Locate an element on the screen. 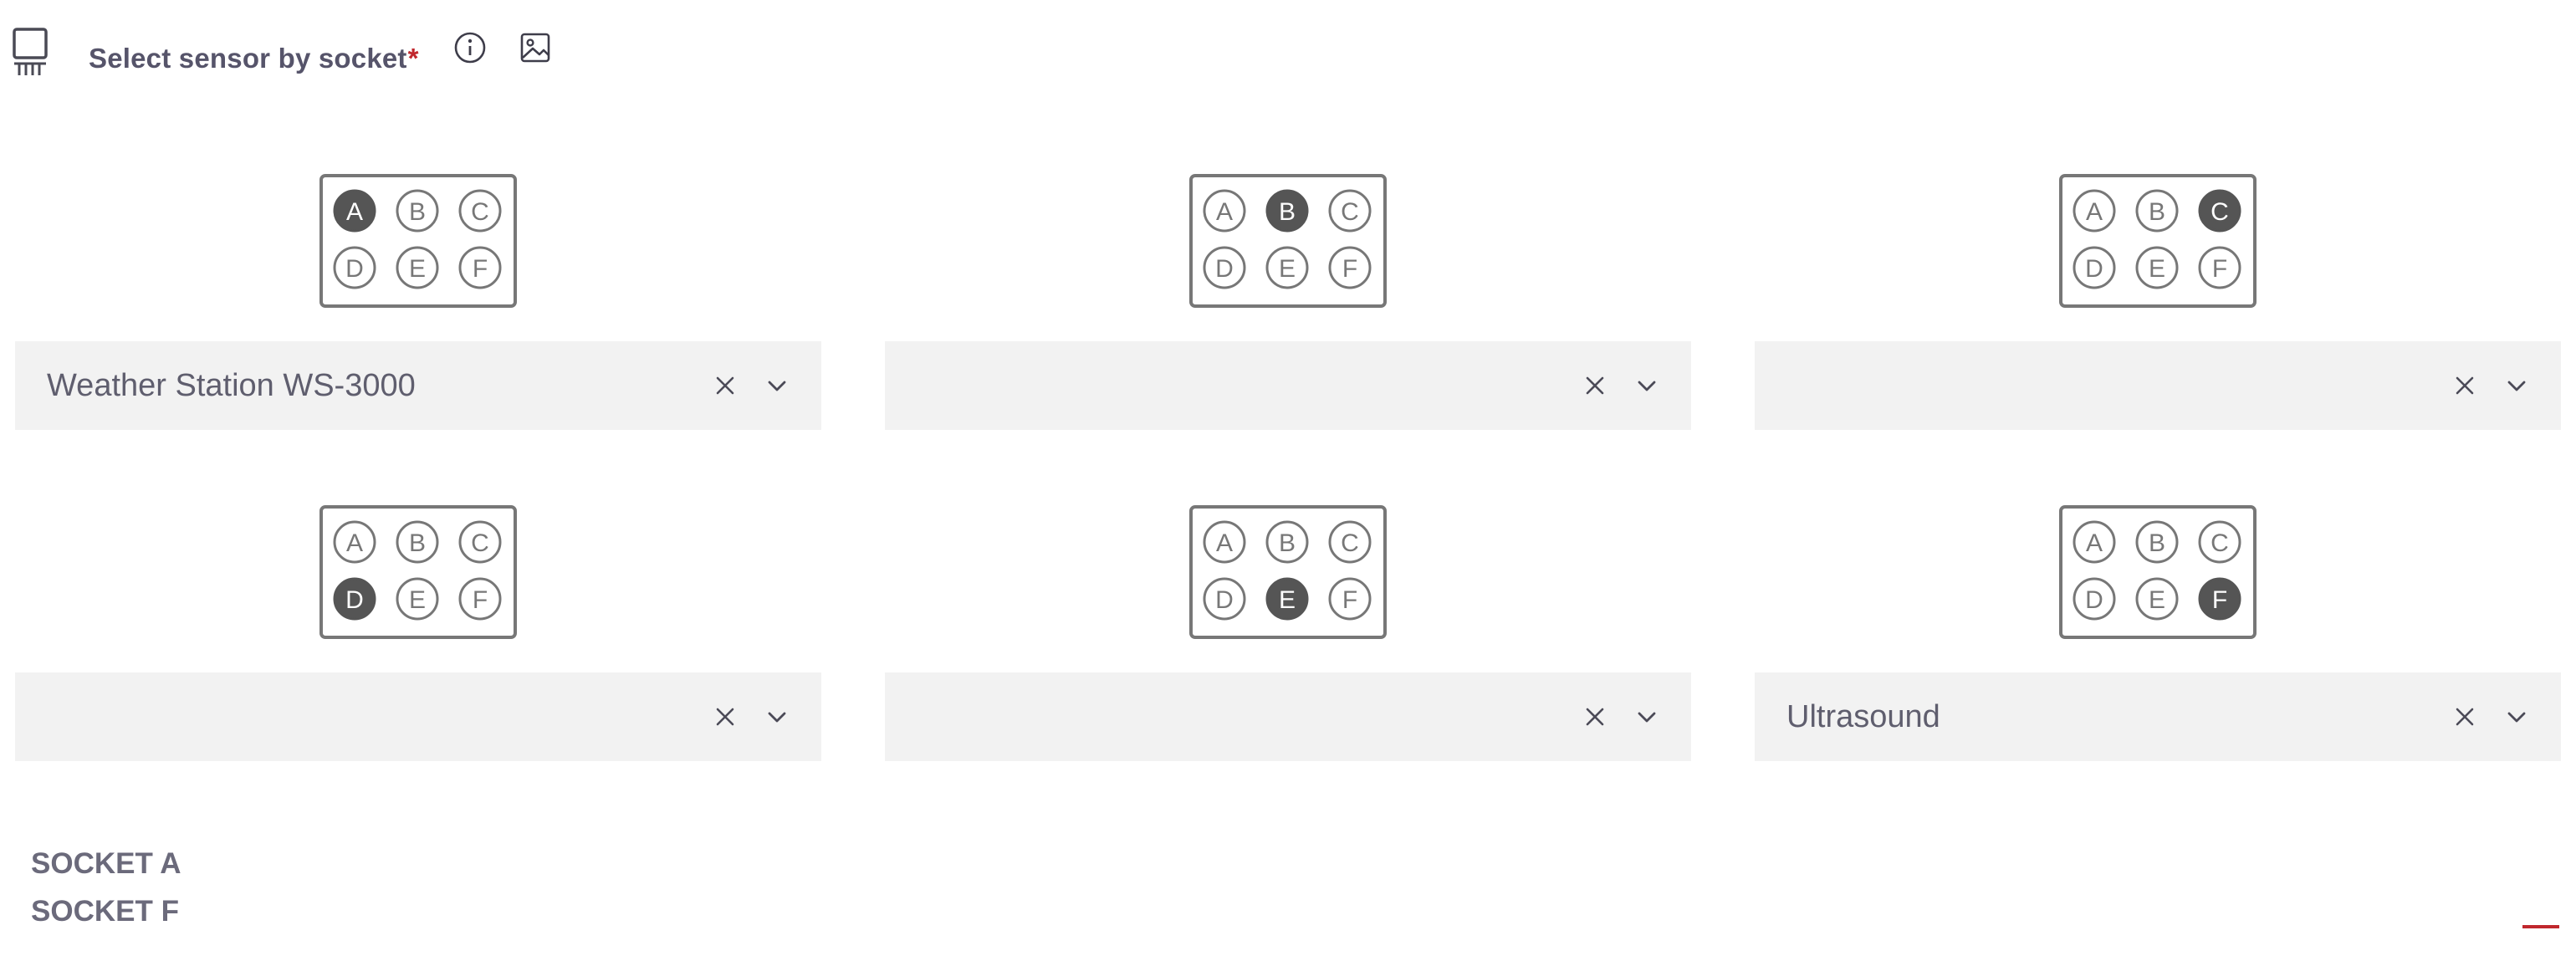 The image size is (2576, 956). field-header: Select sensor by socket* is located at coordinates (282, 52).